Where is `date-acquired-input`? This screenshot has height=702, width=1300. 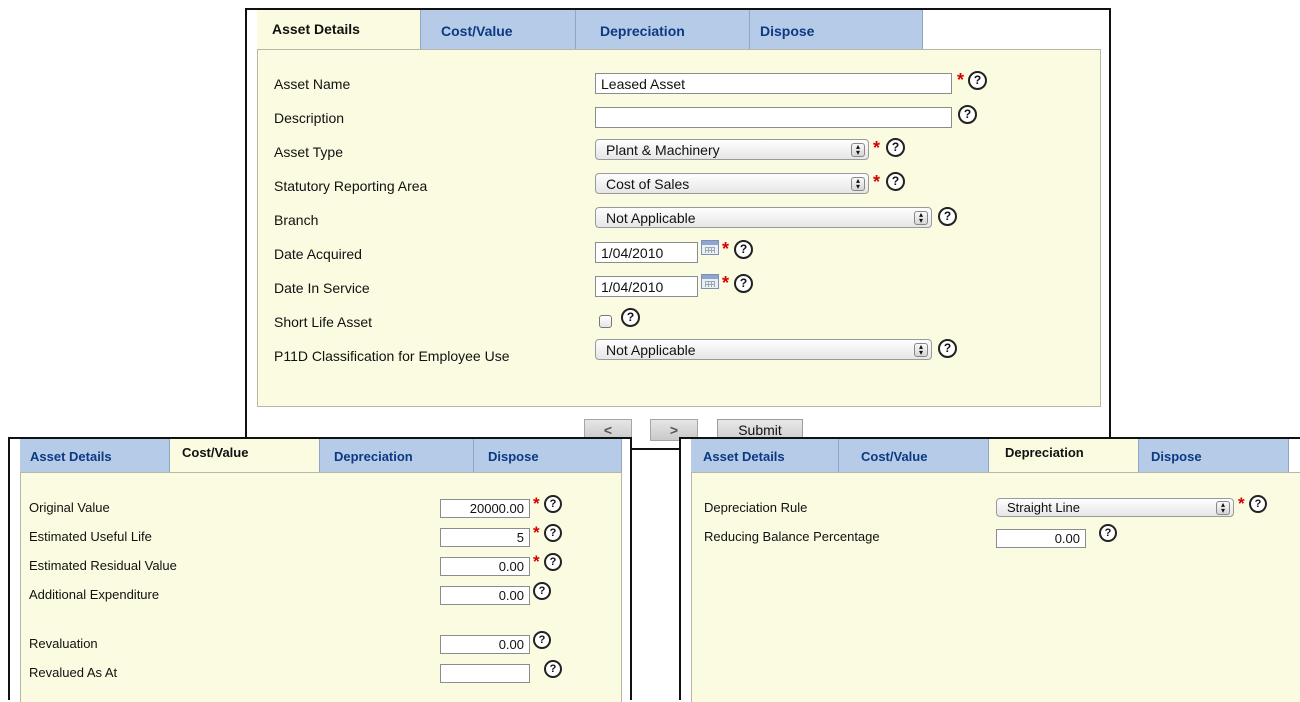
date-acquired-input is located at coordinates (646, 252).